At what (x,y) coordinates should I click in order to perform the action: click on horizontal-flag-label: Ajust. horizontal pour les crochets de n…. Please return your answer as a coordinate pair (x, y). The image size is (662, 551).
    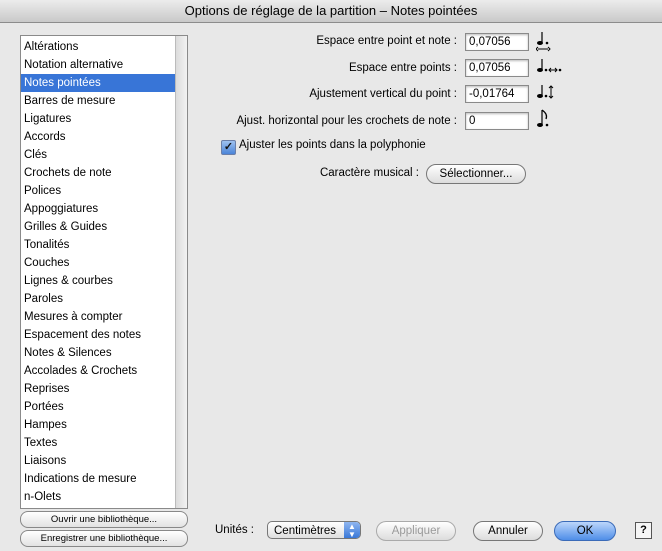
    Looking at the image, I should click on (346, 121).